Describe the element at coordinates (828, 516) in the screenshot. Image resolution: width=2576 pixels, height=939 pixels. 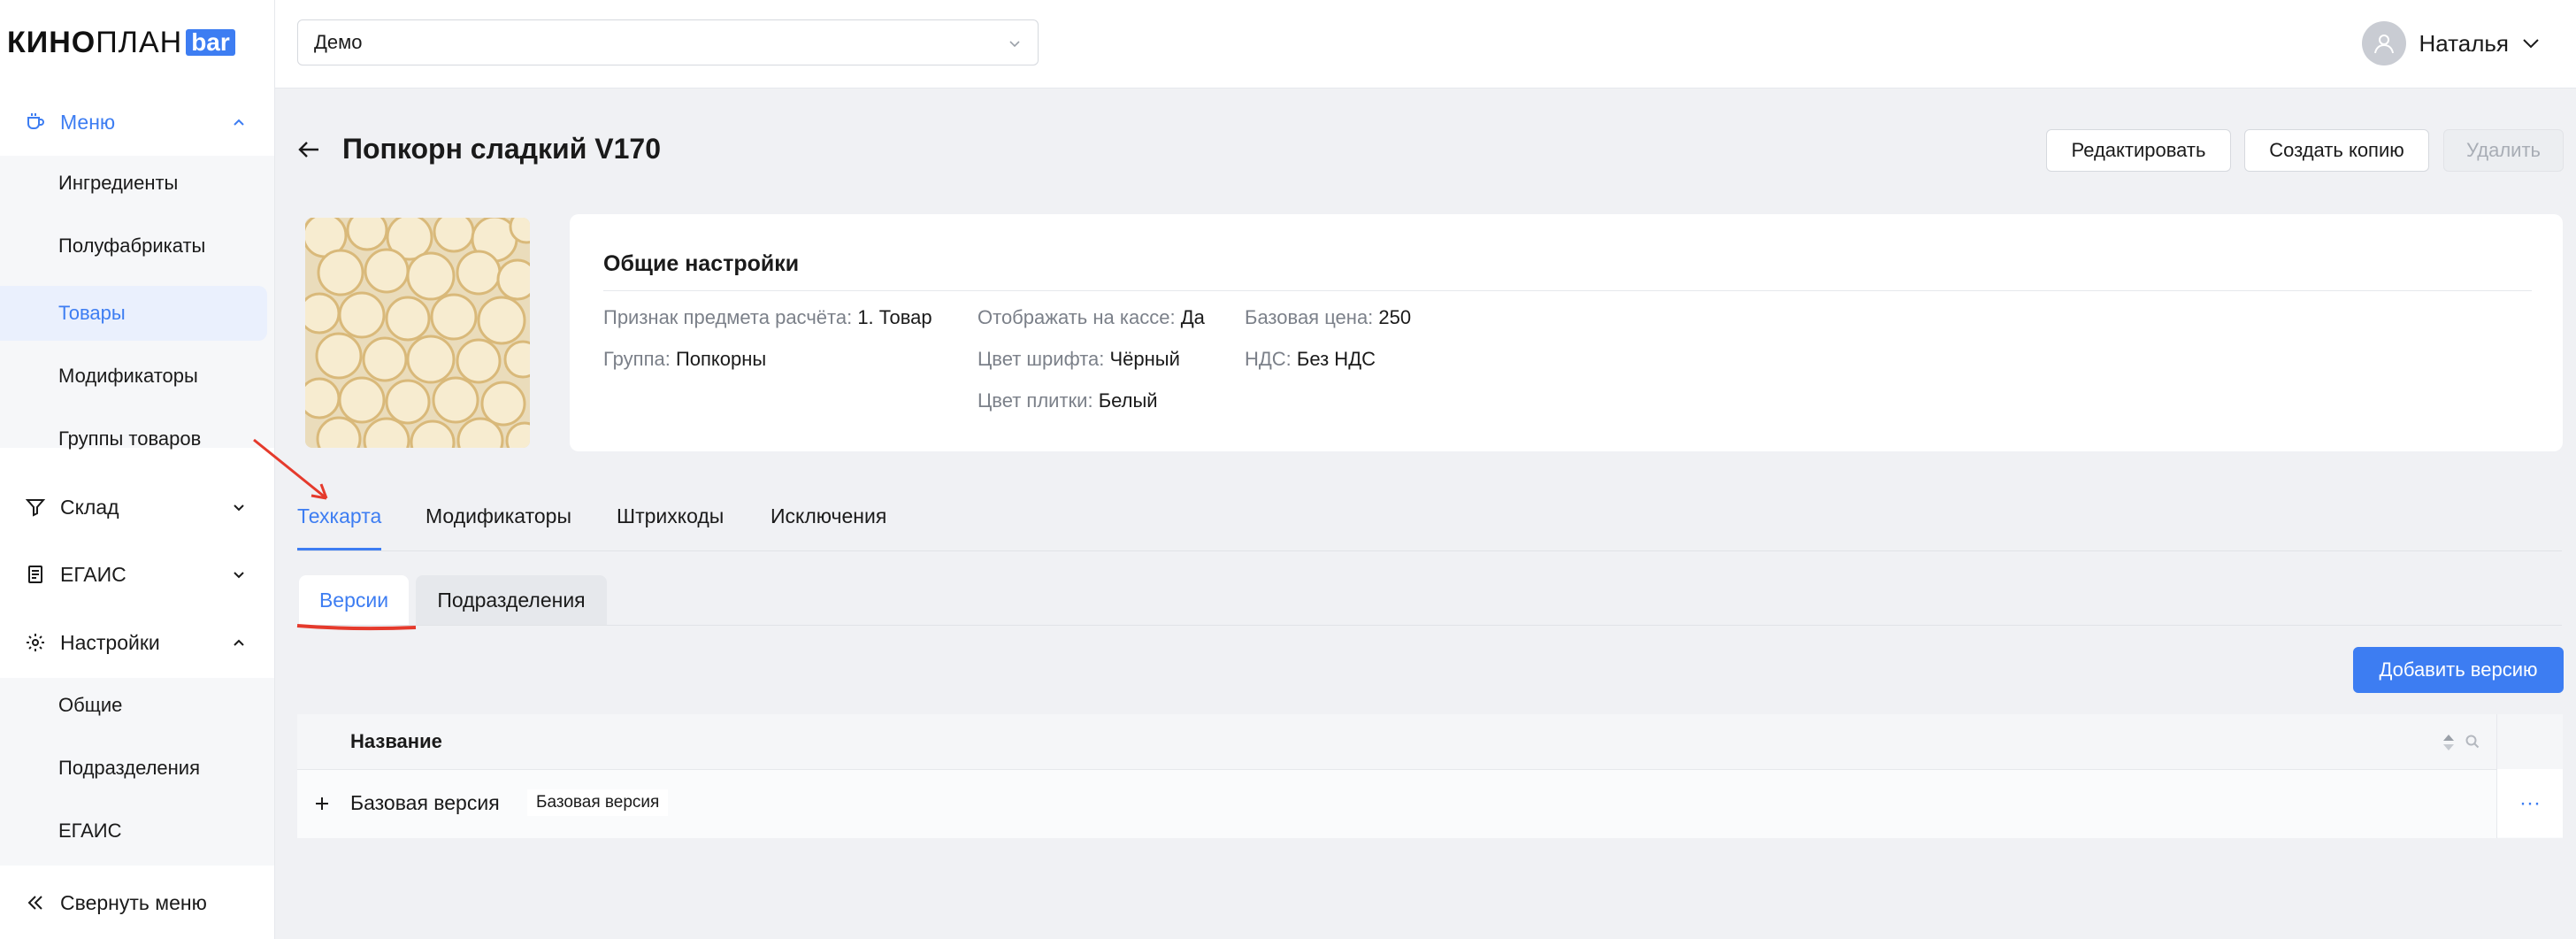
I see `tab-exceptions: Исключения` at that location.